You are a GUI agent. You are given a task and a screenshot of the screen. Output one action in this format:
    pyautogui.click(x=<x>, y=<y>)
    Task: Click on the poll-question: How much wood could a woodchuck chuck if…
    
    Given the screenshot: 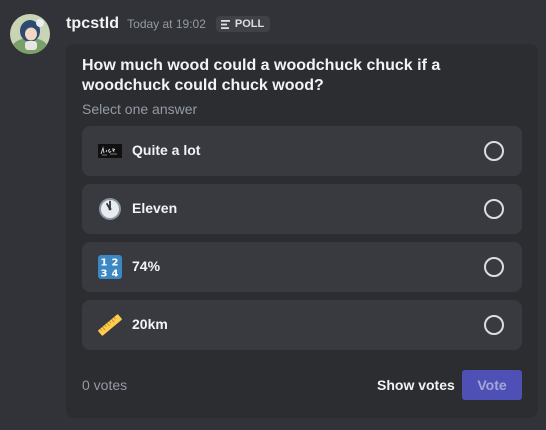 What is the action you would take?
    pyautogui.click(x=261, y=75)
    